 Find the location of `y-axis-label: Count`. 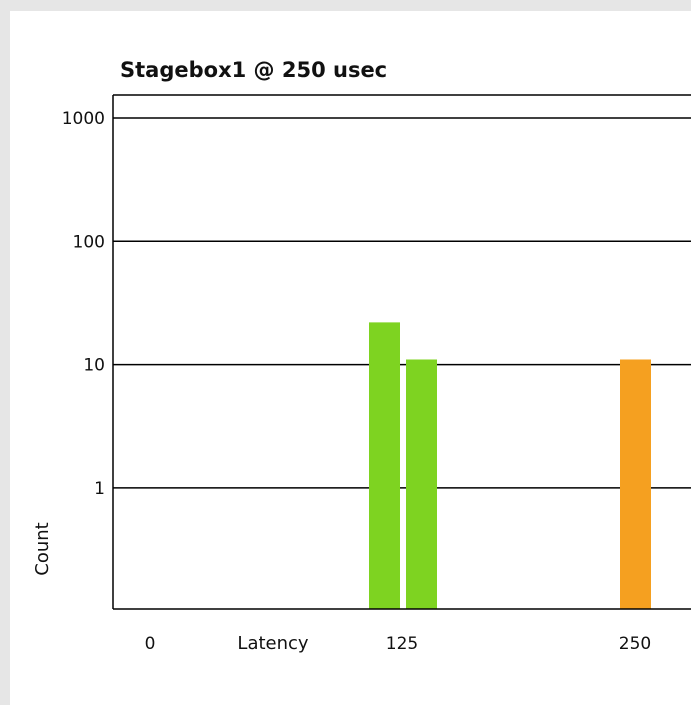

y-axis-label: Count is located at coordinates (42, 548).